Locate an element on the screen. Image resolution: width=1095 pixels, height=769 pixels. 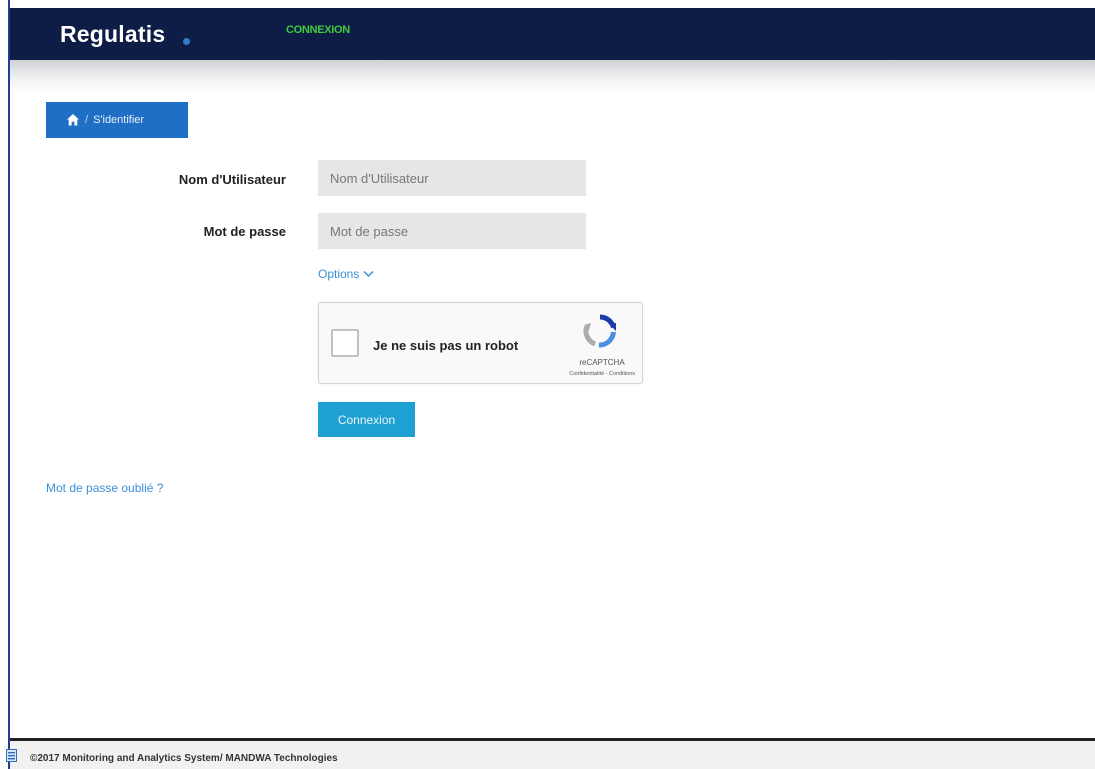
breadcrumb: / S'identifier is located at coordinates (117, 120).